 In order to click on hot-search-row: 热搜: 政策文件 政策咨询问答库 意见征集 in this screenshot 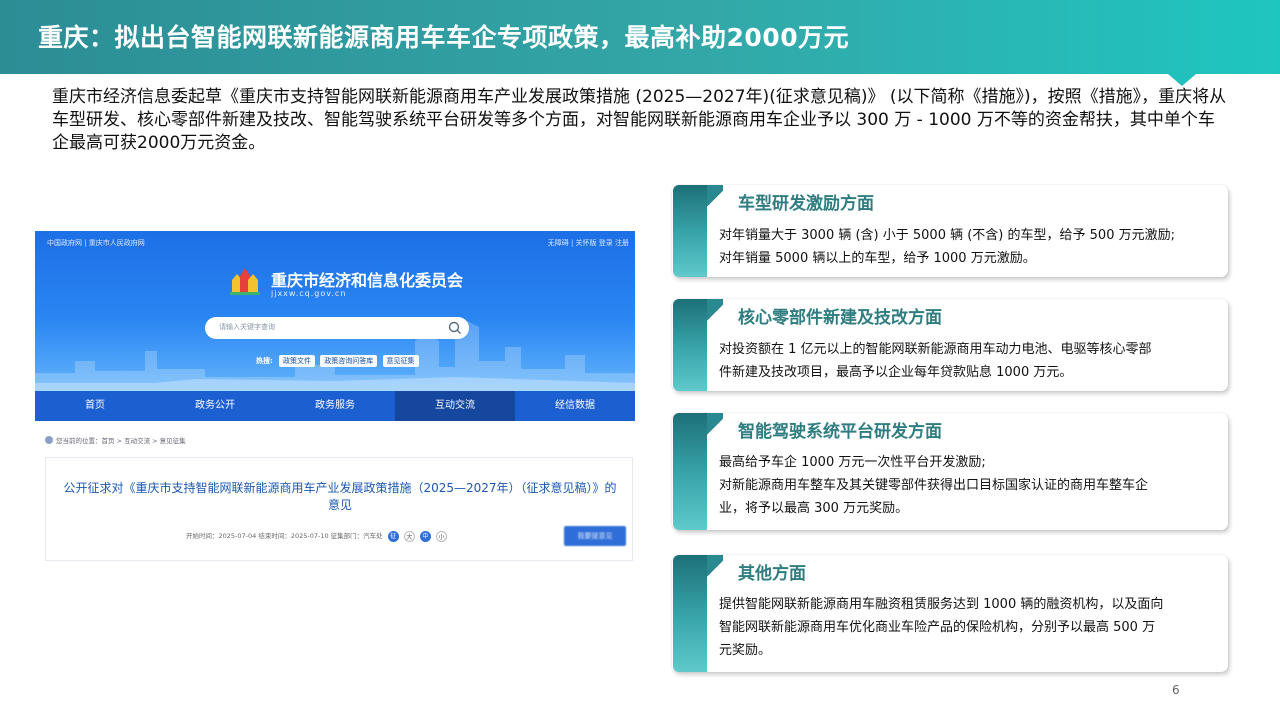, I will do `click(339, 362)`.